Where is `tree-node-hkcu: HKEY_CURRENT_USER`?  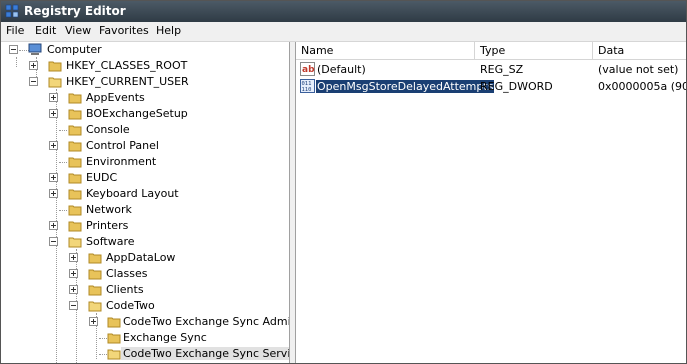
tree-node-hkcu: HKEY_CURRENT_USER is located at coordinates (145, 82).